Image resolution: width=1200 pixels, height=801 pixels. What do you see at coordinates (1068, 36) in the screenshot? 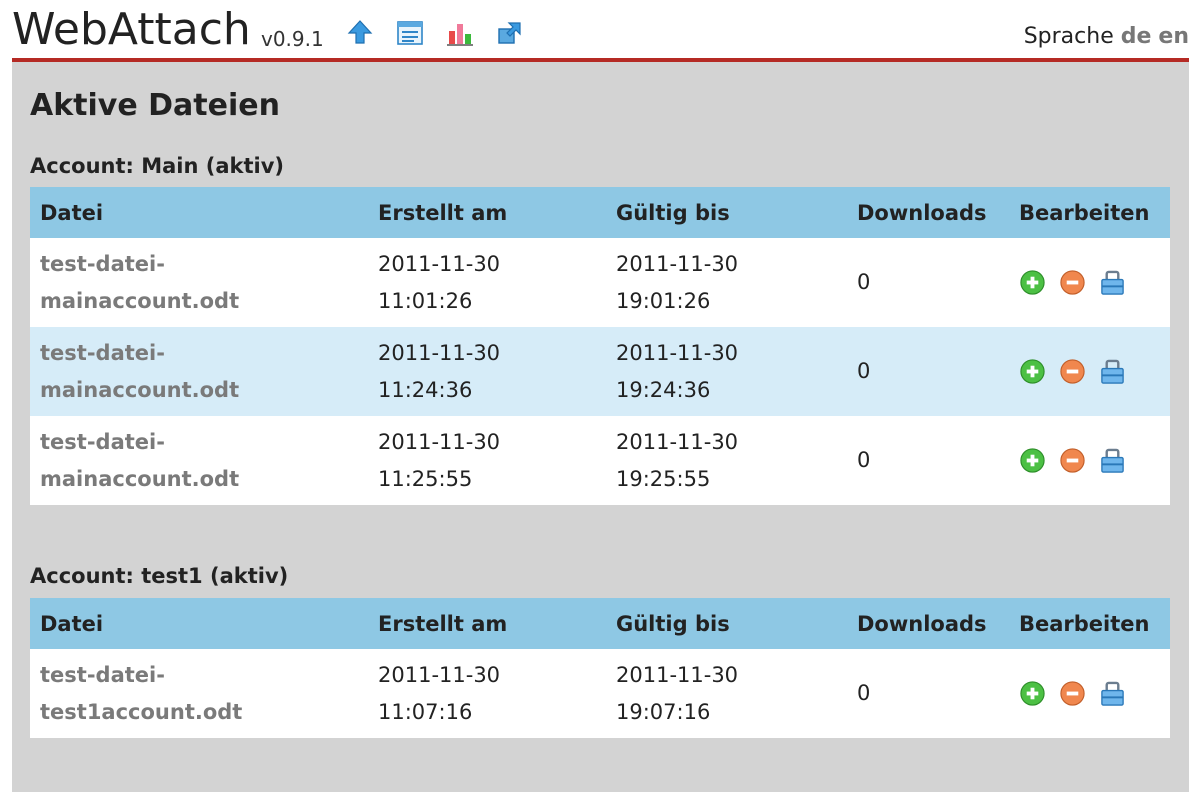
I see `language-label: Sprache` at bounding box center [1068, 36].